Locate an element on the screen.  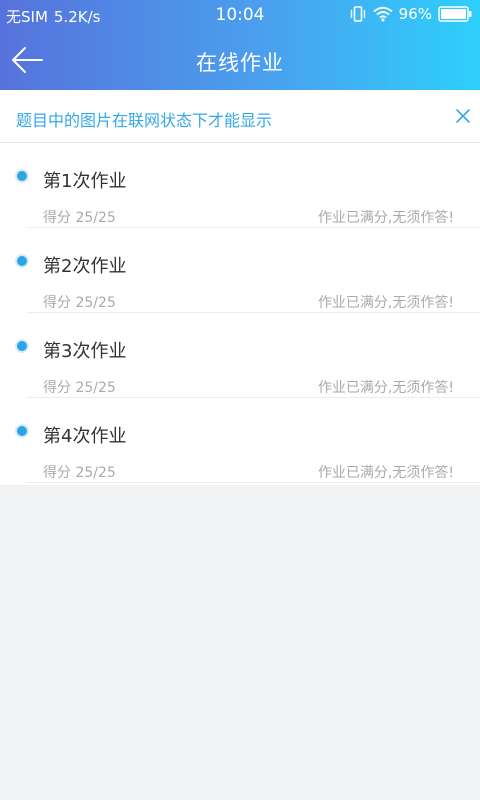
notice-text: 题目中的图片在联网状态下才能显示 is located at coordinates (144, 120).